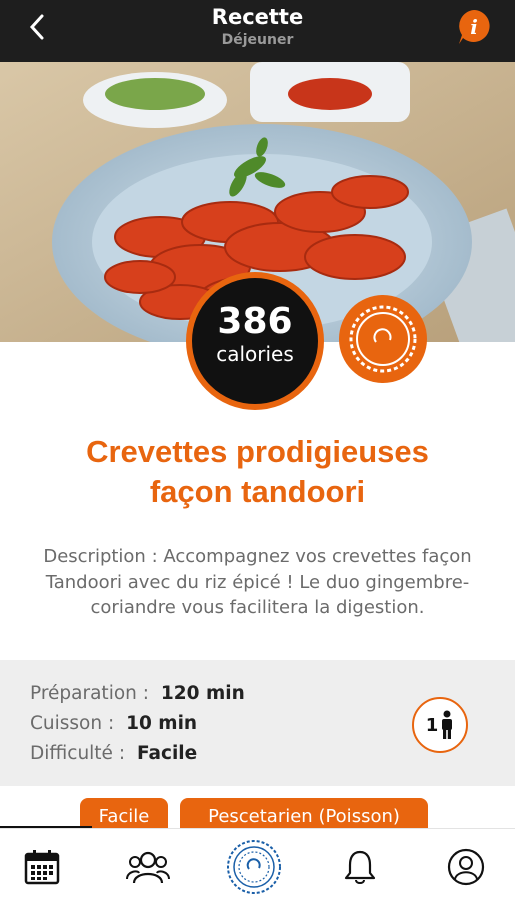  What do you see at coordinates (257, 17) in the screenshot?
I see `page-title: Recette` at bounding box center [257, 17].